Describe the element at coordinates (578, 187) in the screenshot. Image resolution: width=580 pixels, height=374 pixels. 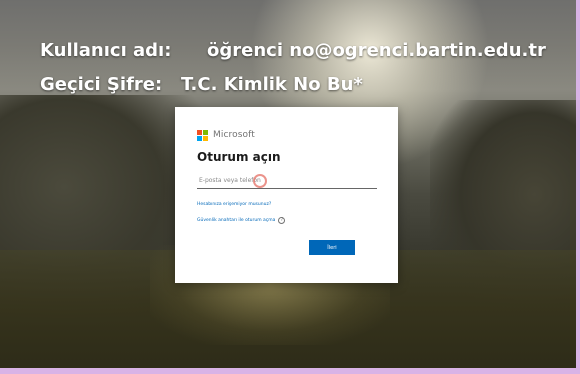
I see `frame-border-right` at that location.